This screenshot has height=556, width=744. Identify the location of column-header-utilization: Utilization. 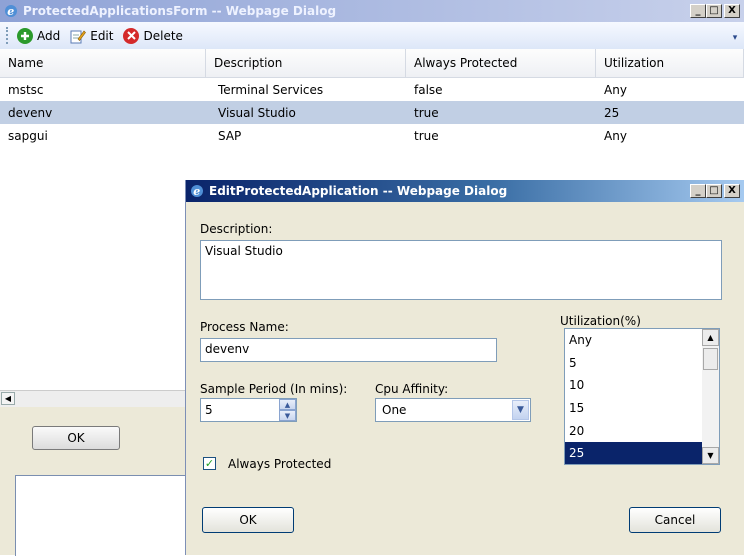
(670, 63).